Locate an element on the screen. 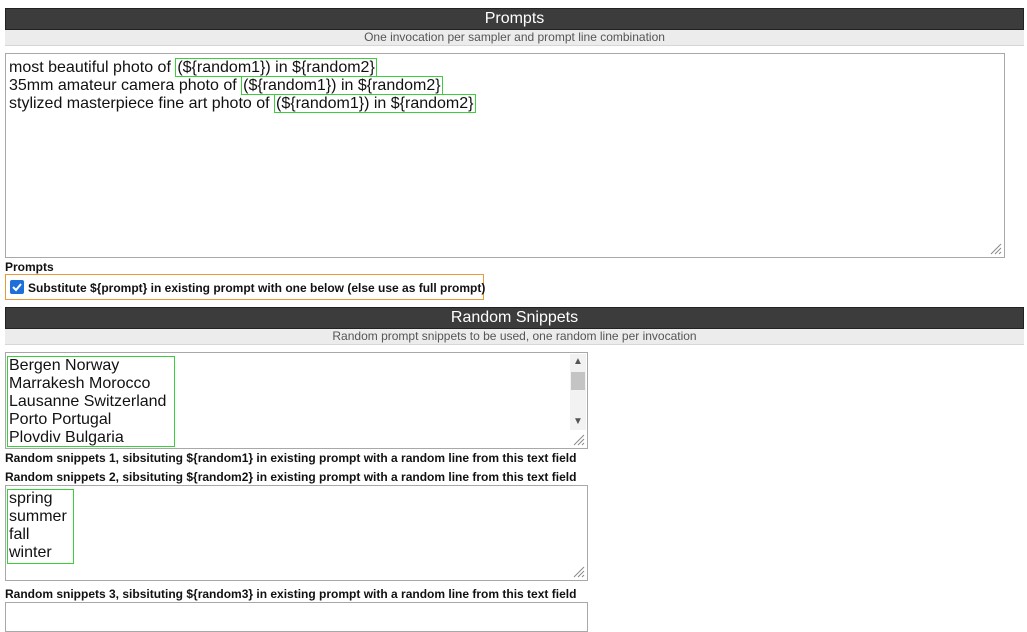 The width and height of the screenshot is (1027, 632). substitute-prompt-checkbox is located at coordinates (17, 287).